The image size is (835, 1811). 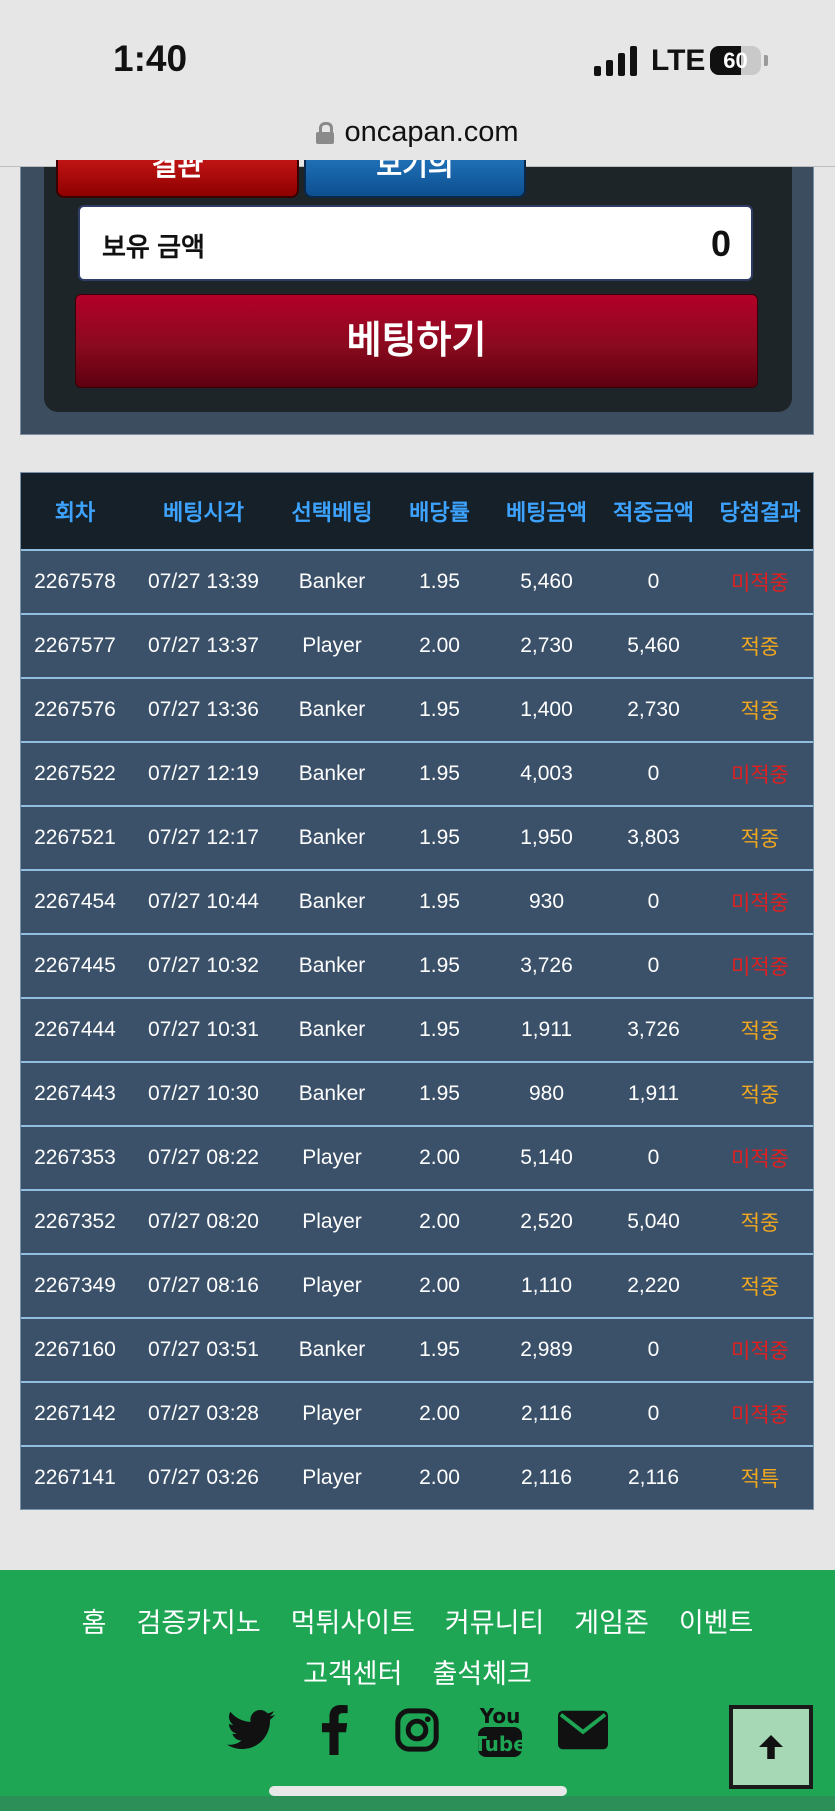 I want to click on footer-link: 게임존, so click(x=611, y=1623).